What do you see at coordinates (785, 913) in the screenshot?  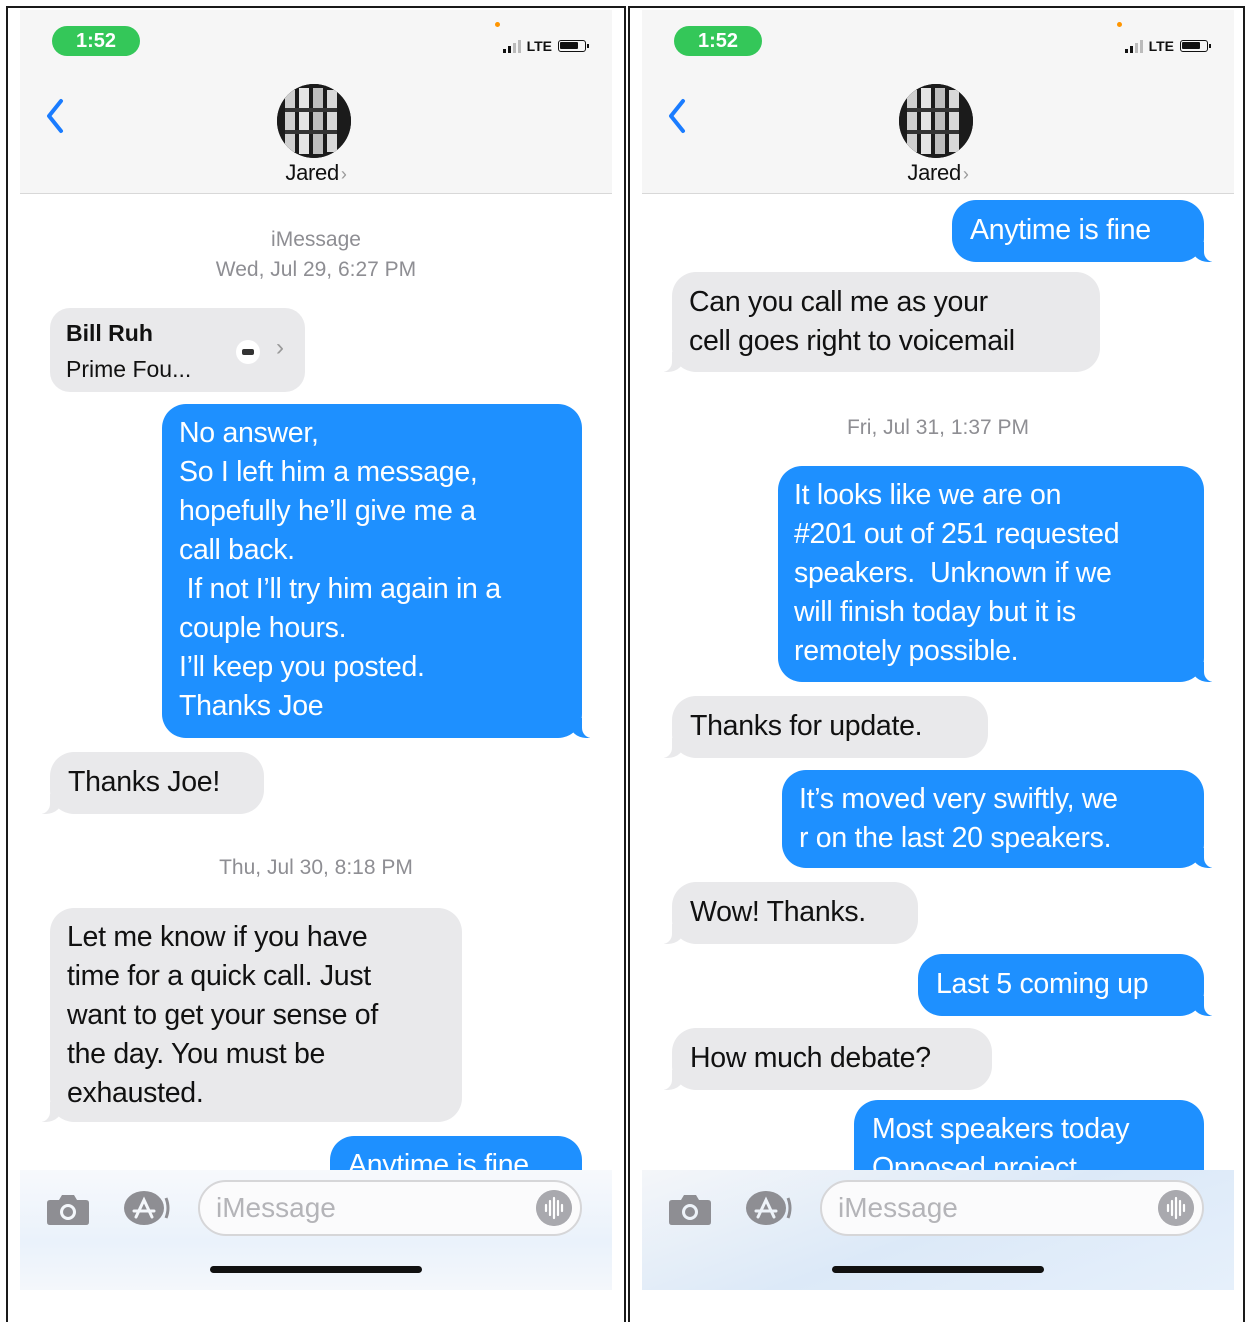 I see `message-bubble-incoming: Wow! Thanks.` at bounding box center [785, 913].